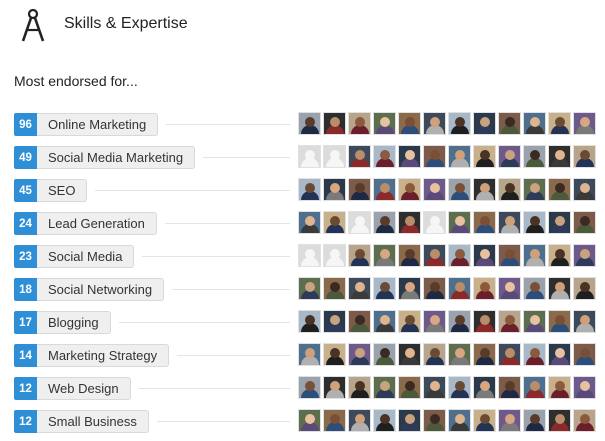 This screenshot has width=605, height=441. Describe the element at coordinates (103, 355) in the screenshot. I see `skill-pill: Marketing Strategy` at that location.